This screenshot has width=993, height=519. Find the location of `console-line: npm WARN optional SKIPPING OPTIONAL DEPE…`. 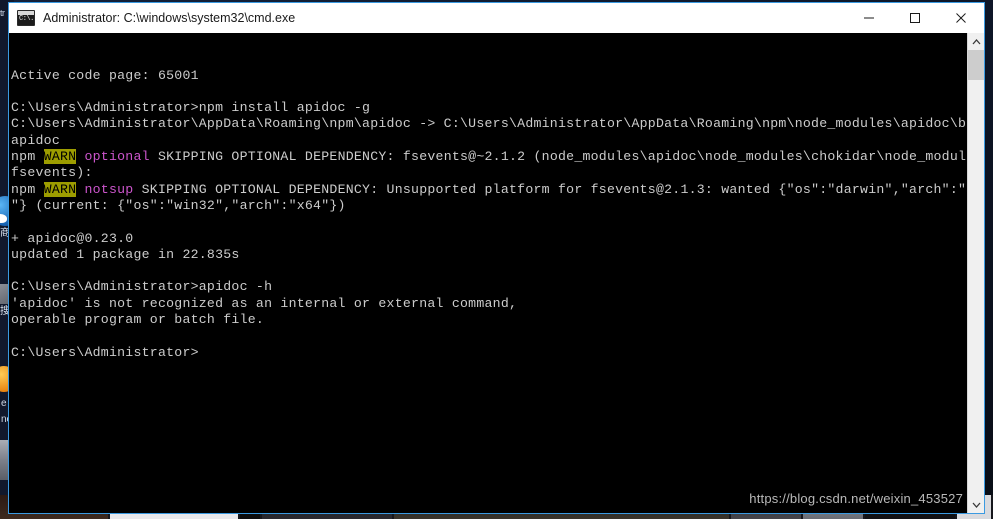

console-line: npm WARN optional SKIPPING OPTIONAL DEPE… is located at coordinates (489, 157).